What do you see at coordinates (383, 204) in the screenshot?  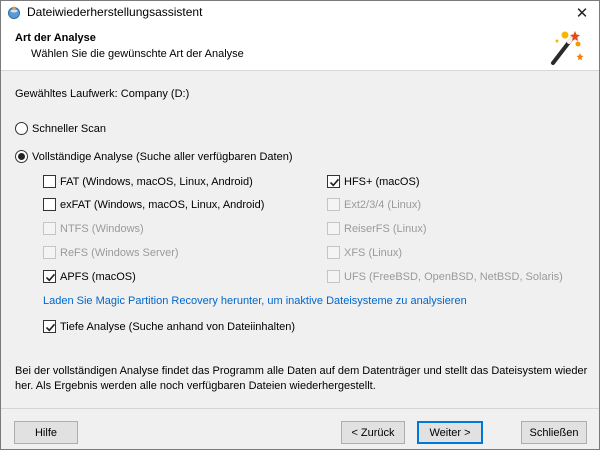 I see `fs-label-ext: Ext2/3/4 (Linux)` at bounding box center [383, 204].